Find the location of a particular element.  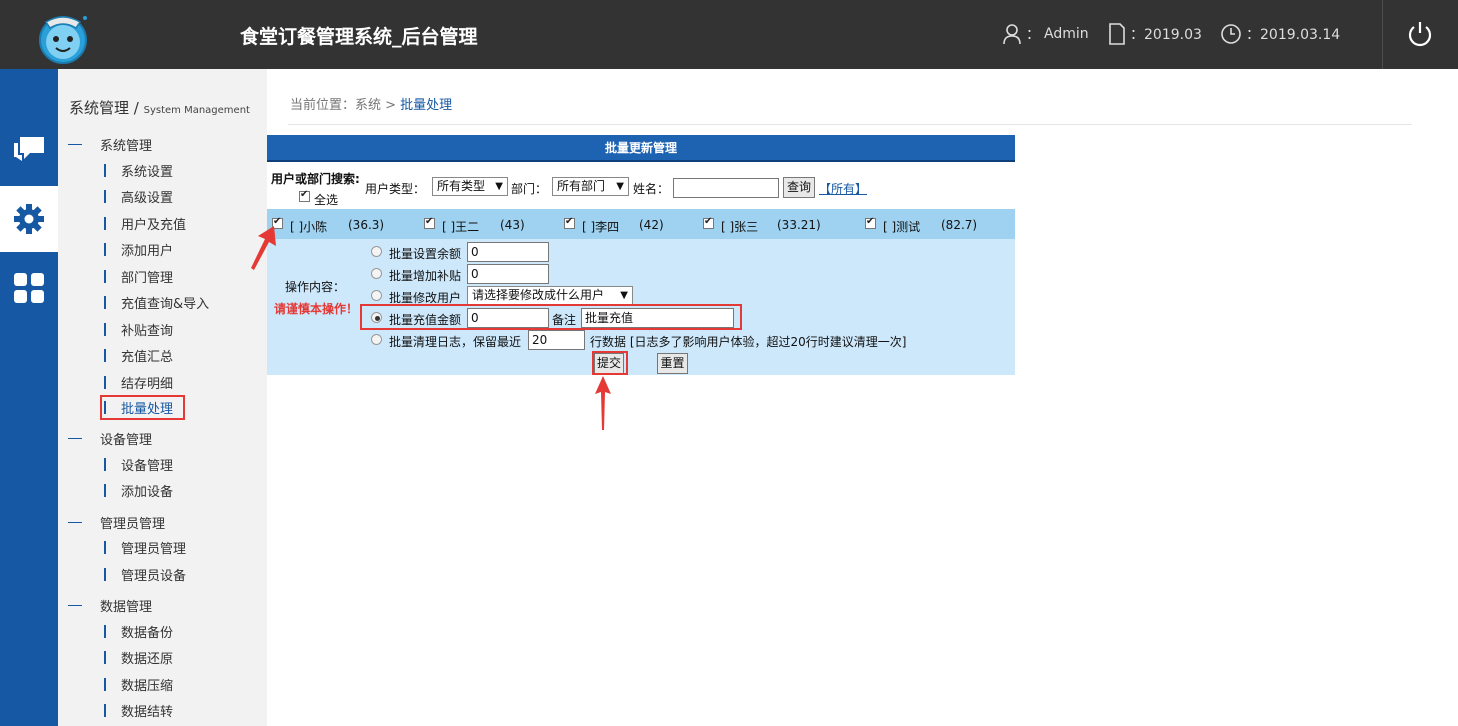

breadcrumb: 当前位置：系统 > 批量处理 is located at coordinates (371, 103).